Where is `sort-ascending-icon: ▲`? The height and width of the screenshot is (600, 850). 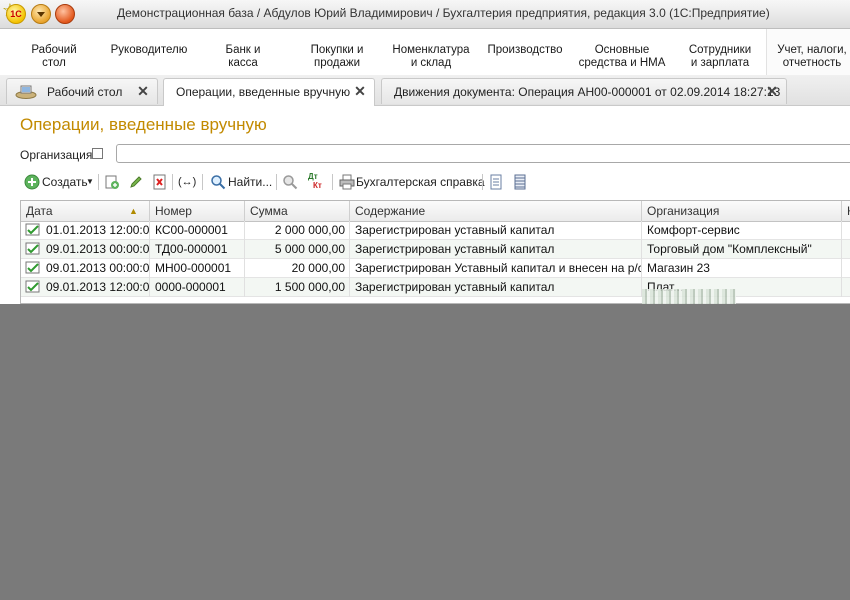 sort-ascending-icon: ▲ is located at coordinates (133, 211).